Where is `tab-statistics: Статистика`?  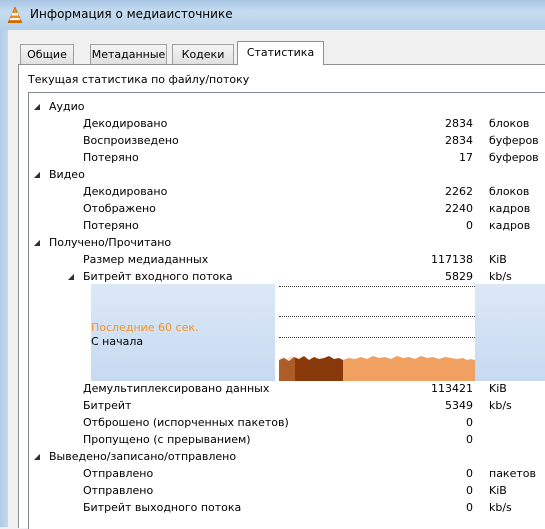
tab-statistics: Статистика is located at coordinates (280, 53).